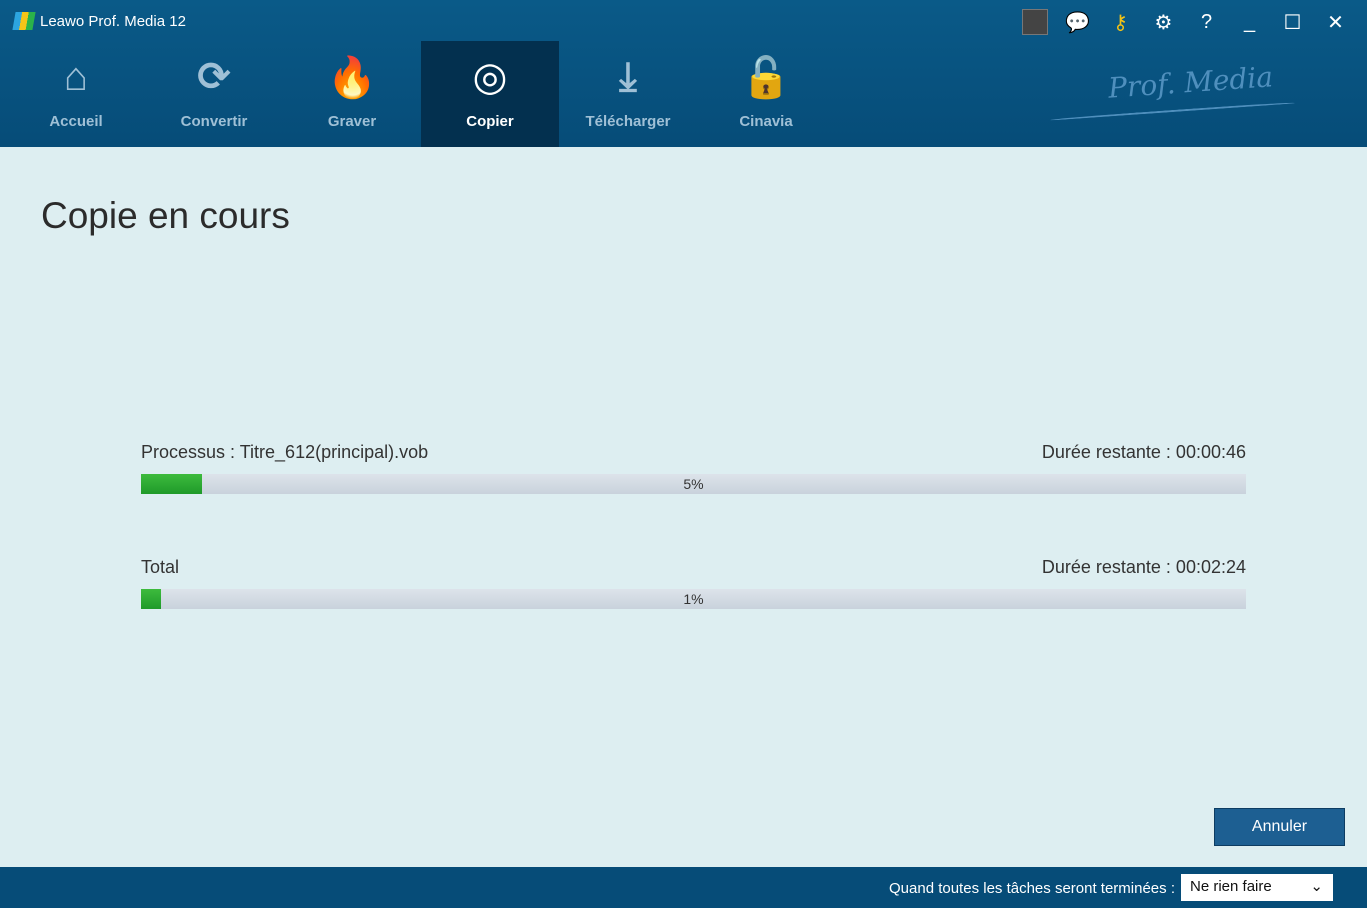  I want to click on app-logo-icon, so click(24, 21).